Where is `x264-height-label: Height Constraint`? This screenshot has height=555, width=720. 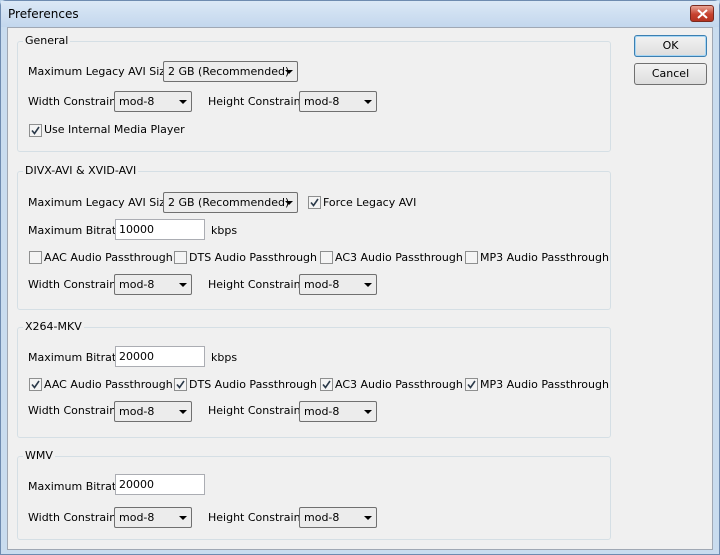
x264-height-label: Height Constraint is located at coordinates (256, 410).